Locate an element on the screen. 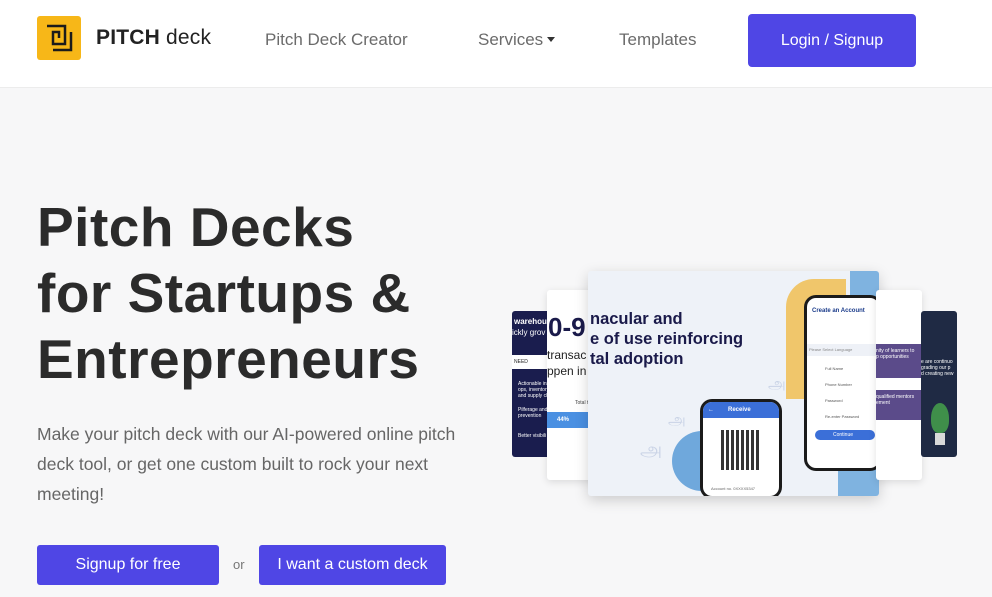 The width and height of the screenshot is (992, 597). nav-services-label: Services is located at coordinates (511, 39).